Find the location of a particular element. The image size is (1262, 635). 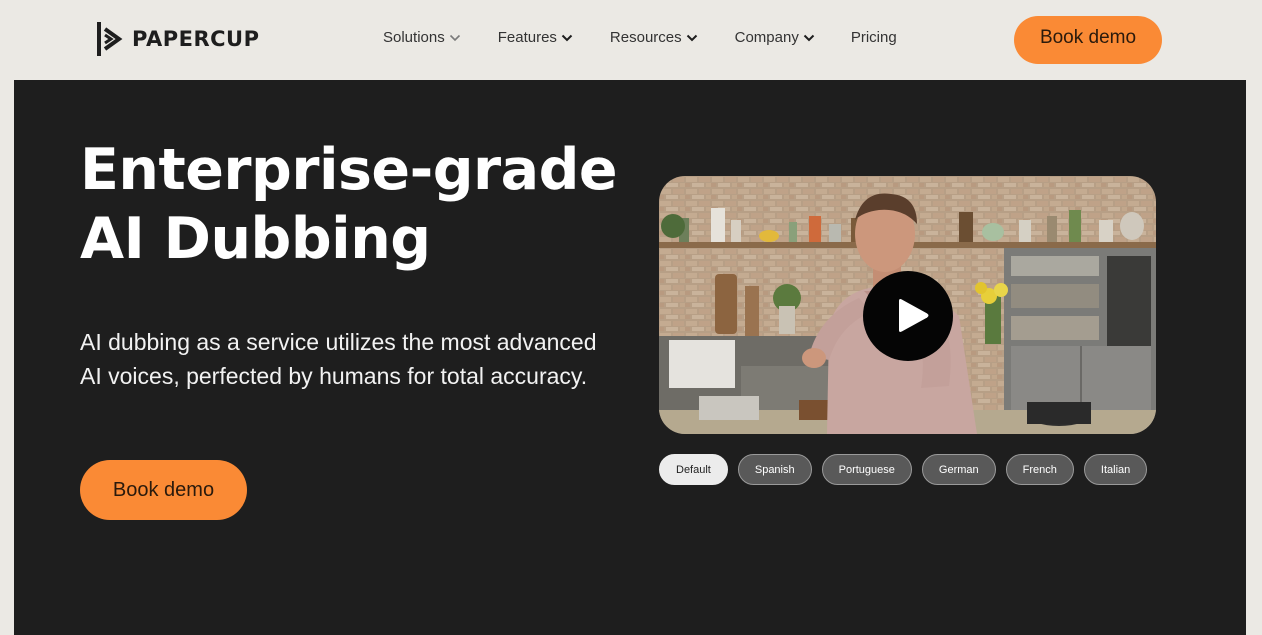

language-pill-german: German is located at coordinates (958, 469).